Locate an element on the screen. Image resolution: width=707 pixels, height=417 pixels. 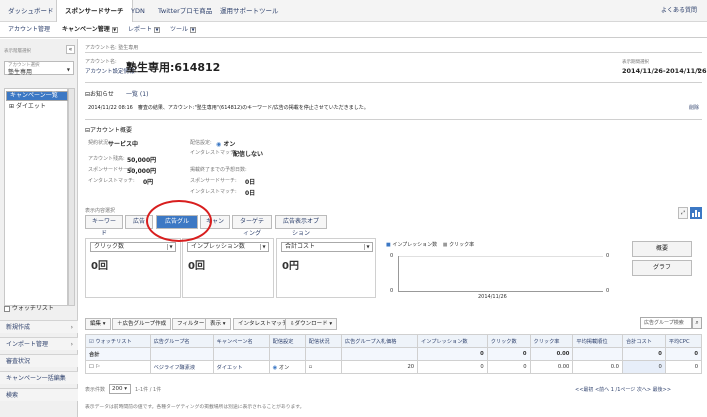
interest-match-button: インタレストマッチ is located at coordinates (263, 324).